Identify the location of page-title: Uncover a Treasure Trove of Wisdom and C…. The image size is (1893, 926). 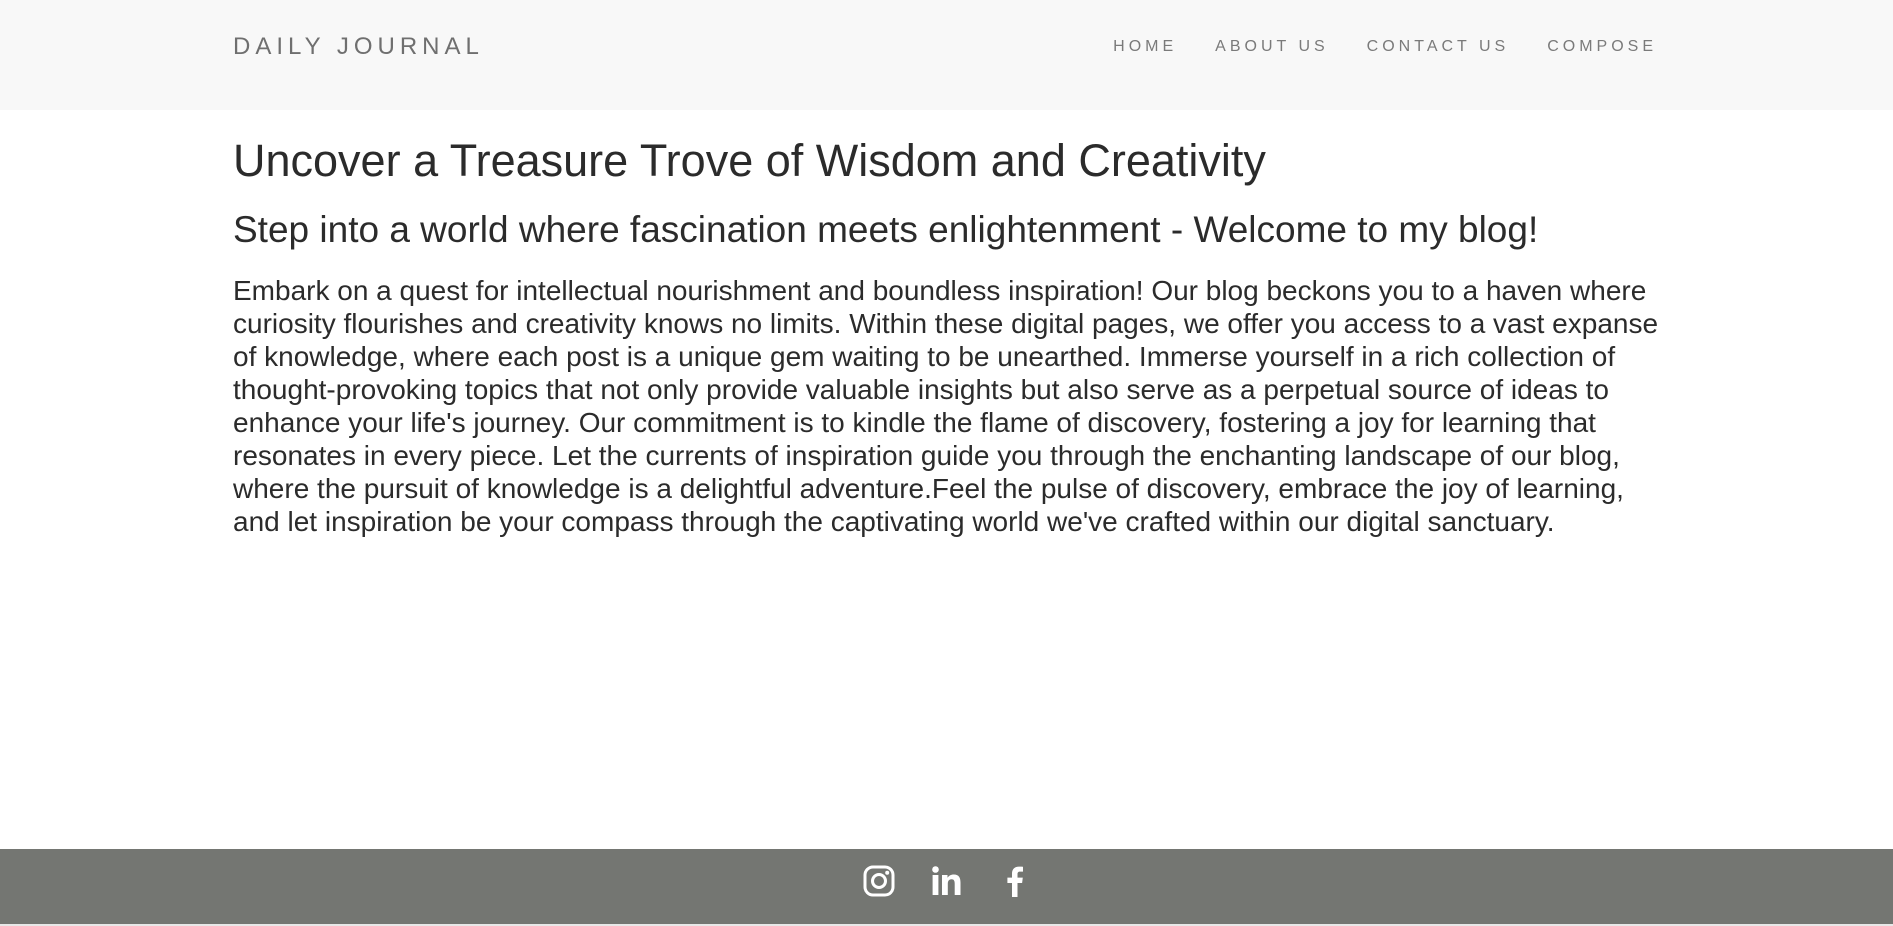
(749, 160).